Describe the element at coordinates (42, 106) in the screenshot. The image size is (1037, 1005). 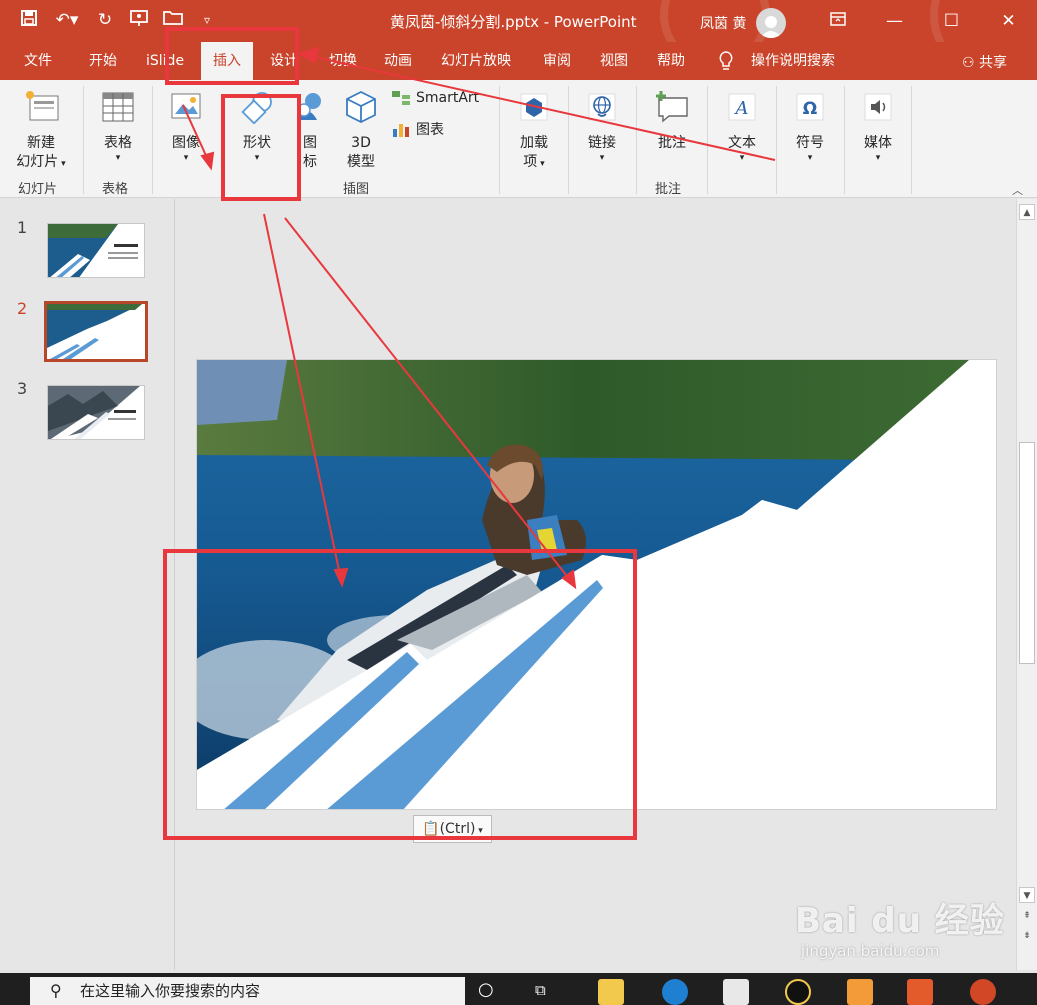
I see `new-slide-icon` at that location.